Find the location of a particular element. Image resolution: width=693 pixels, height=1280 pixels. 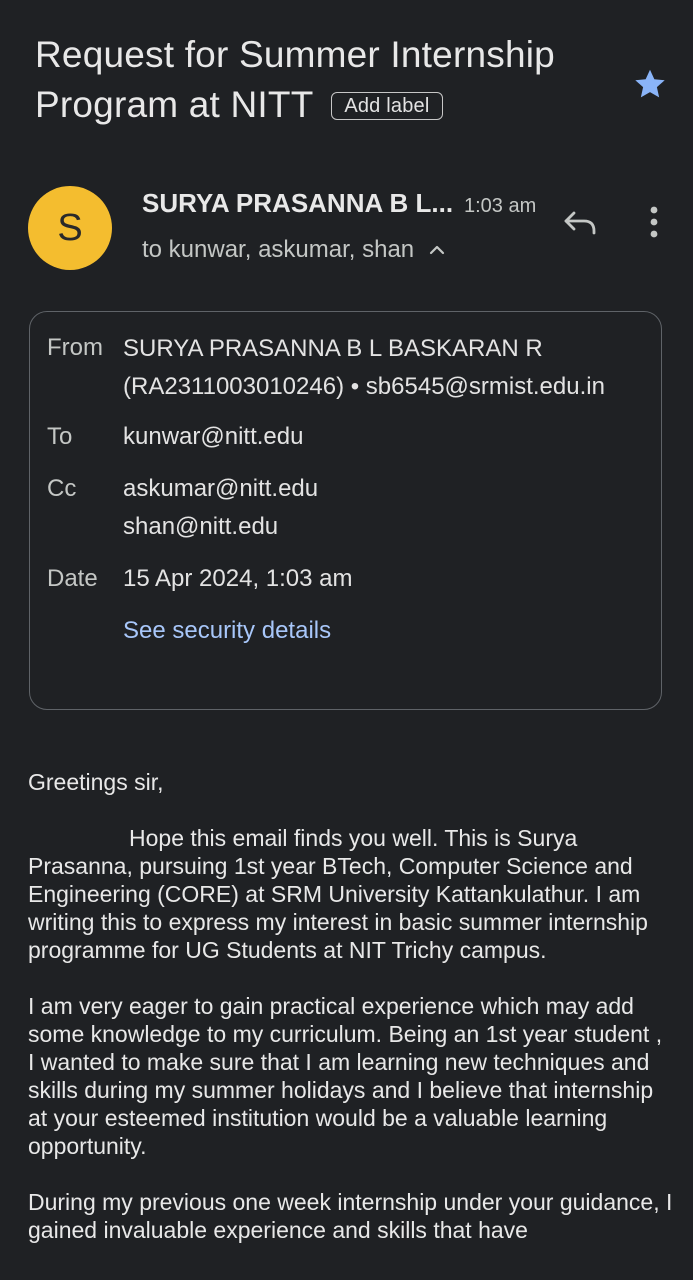

greeting: Greetings sir, is located at coordinates (96, 782).